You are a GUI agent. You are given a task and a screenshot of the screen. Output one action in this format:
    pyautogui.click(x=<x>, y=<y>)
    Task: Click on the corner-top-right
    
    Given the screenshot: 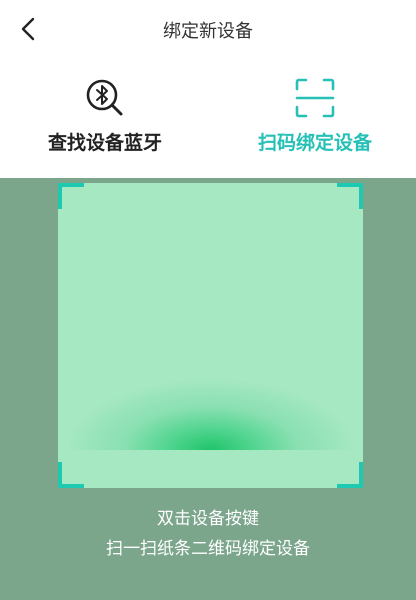 What is the action you would take?
    pyautogui.click(x=350, y=196)
    